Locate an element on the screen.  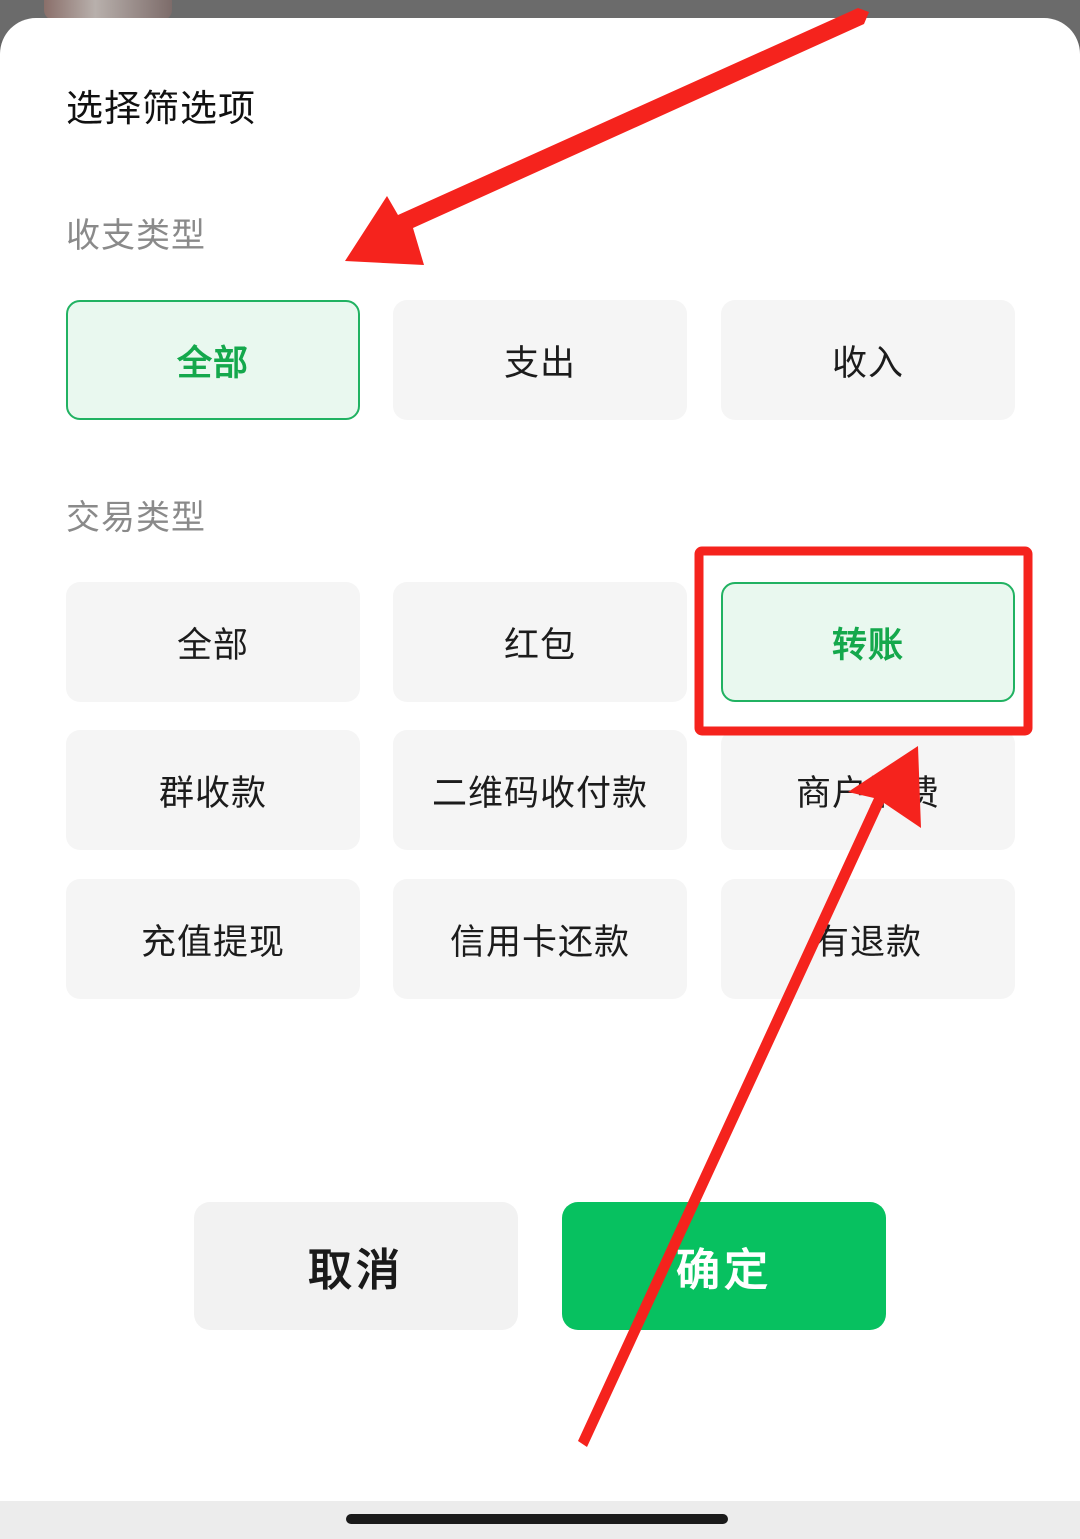
sheet-title: 选择筛选项 is located at coordinates (161, 108).